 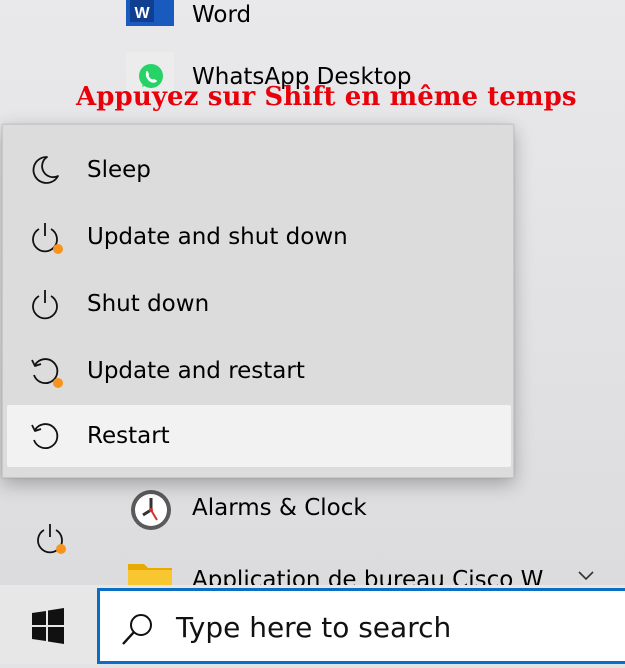 What do you see at coordinates (326, 97) in the screenshot?
I see `annotation-text: Appuyez sur Shift en même temps` at bounding box center [326, 97].